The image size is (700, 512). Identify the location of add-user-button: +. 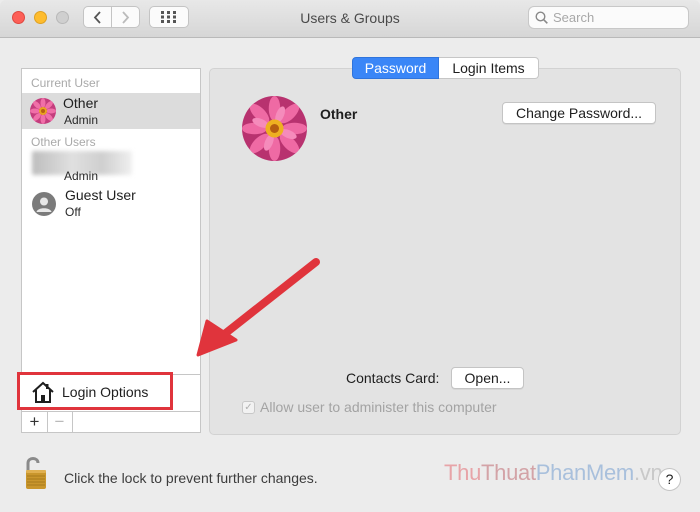
(35, 422).